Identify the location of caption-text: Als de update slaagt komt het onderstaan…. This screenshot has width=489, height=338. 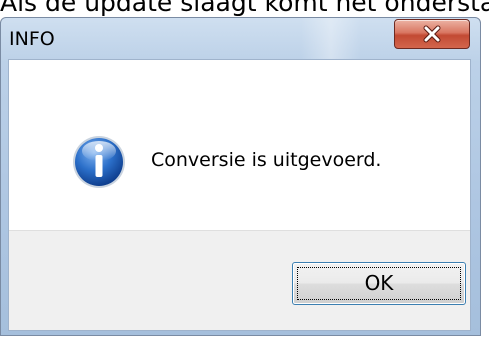
(244, 8).